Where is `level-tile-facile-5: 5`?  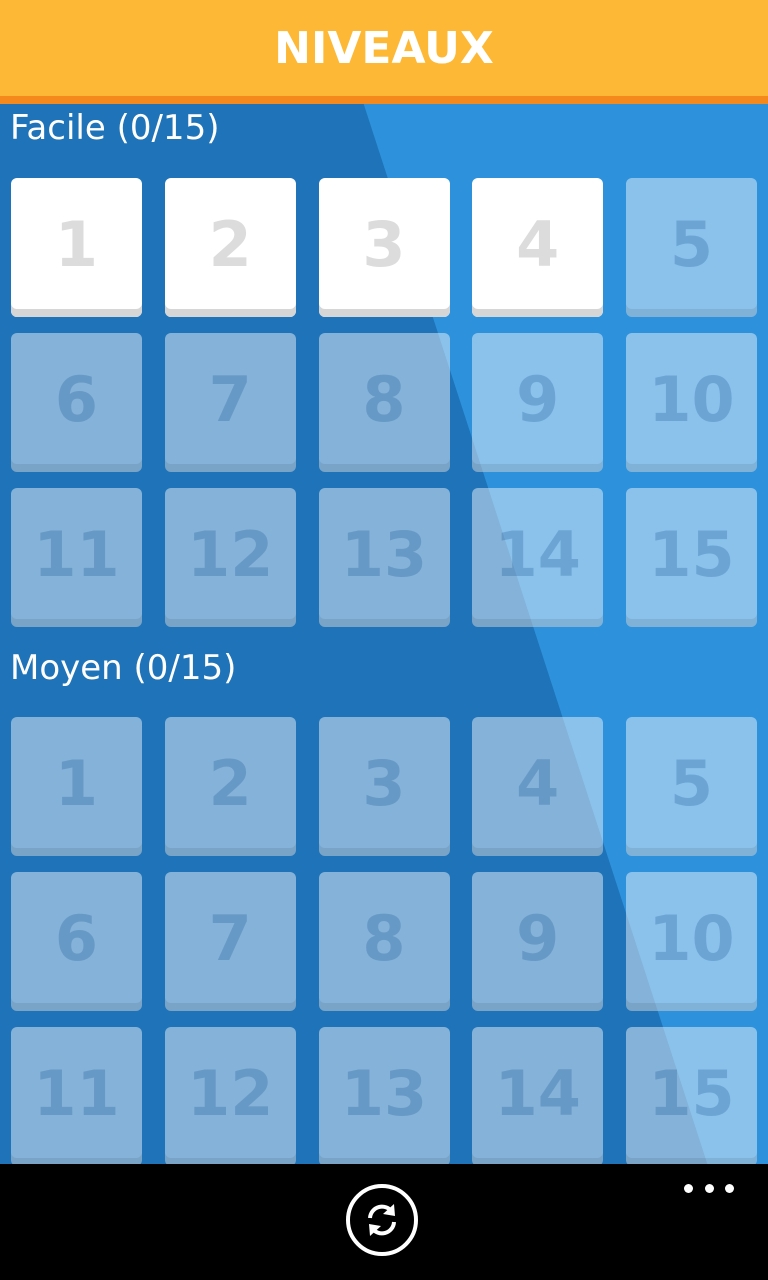
level-tile-facile-5: 5 is located at coordinates (691, 247).